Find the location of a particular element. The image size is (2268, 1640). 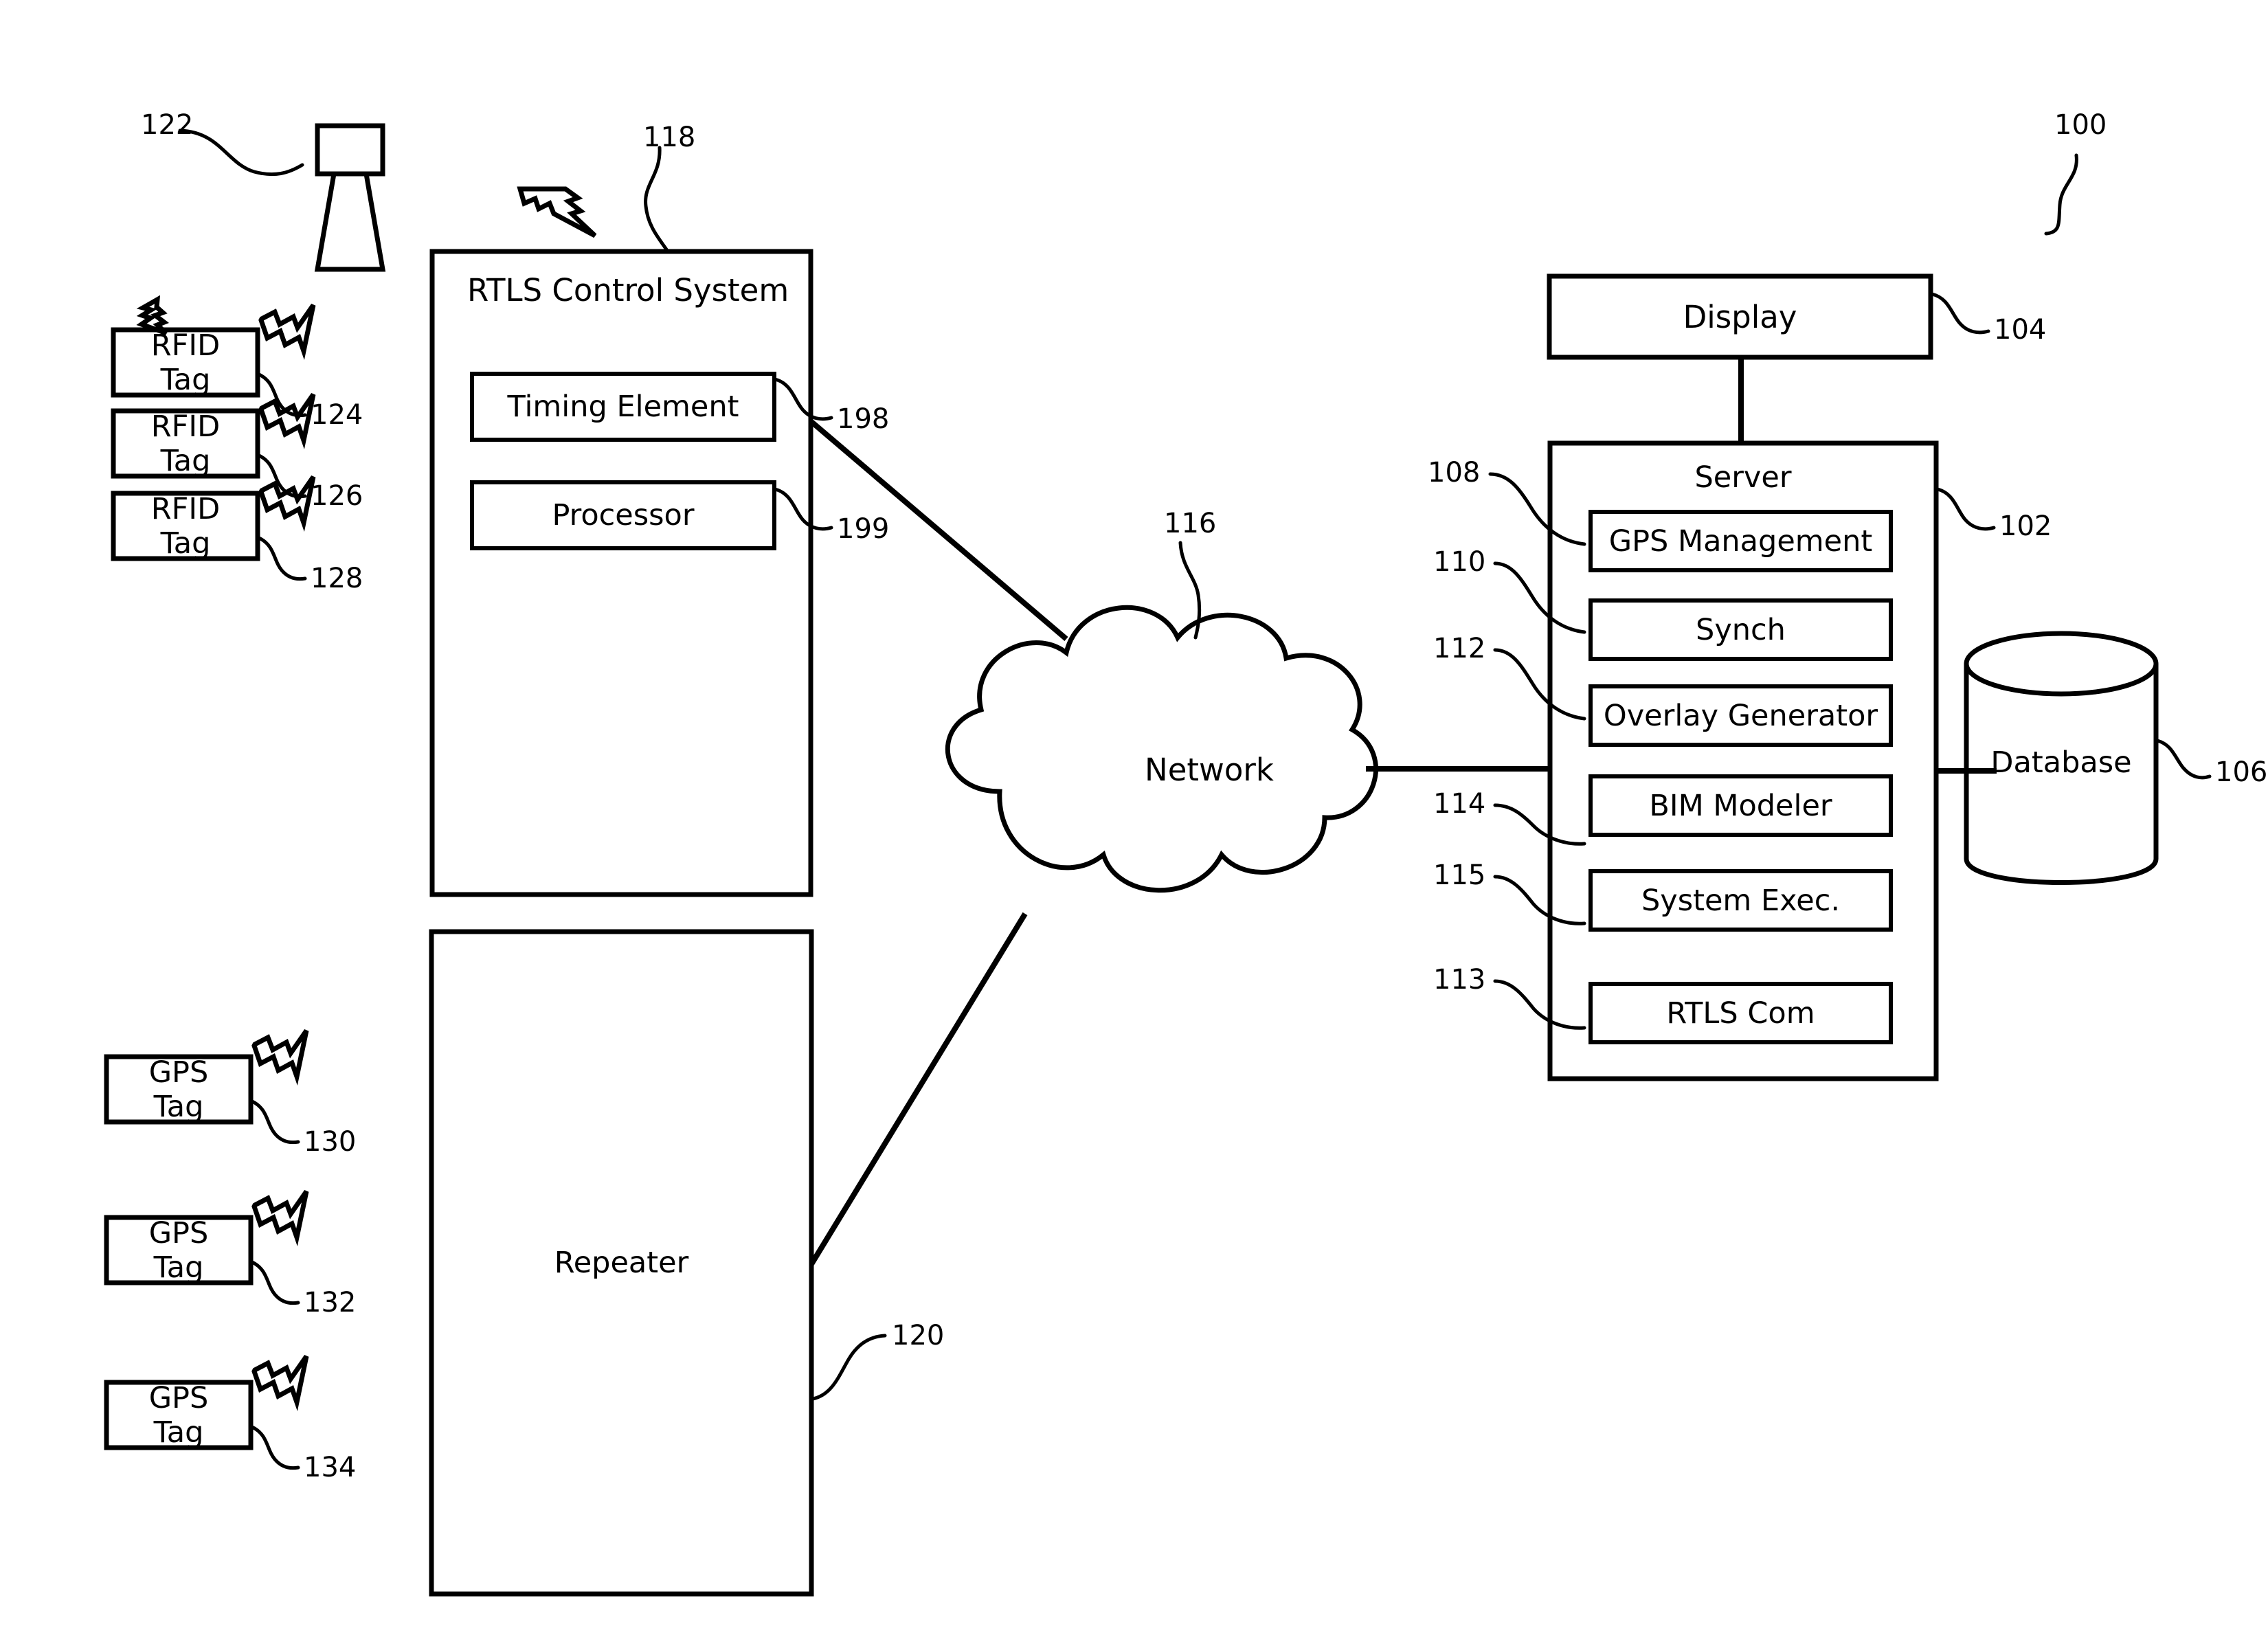

network-label: Network is located at coordinates (1209, 769).